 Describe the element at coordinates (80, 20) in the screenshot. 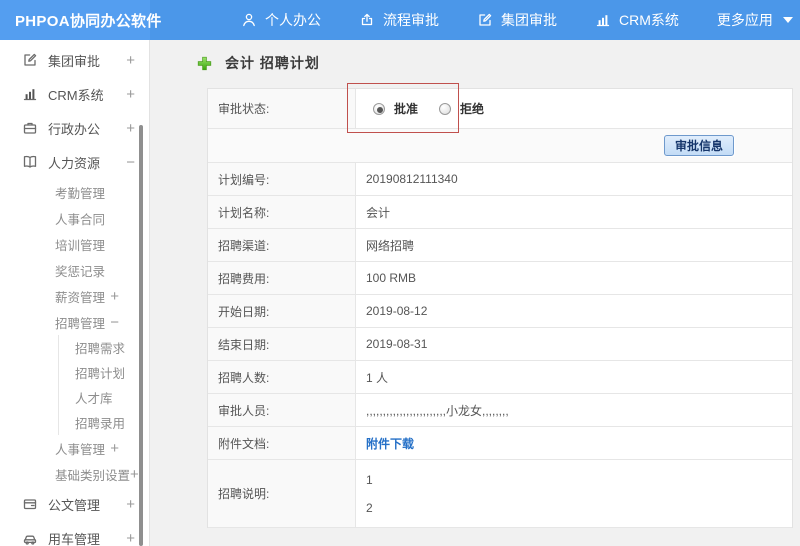

I see `app-logo: PHPOA协同办公软件` at that location.